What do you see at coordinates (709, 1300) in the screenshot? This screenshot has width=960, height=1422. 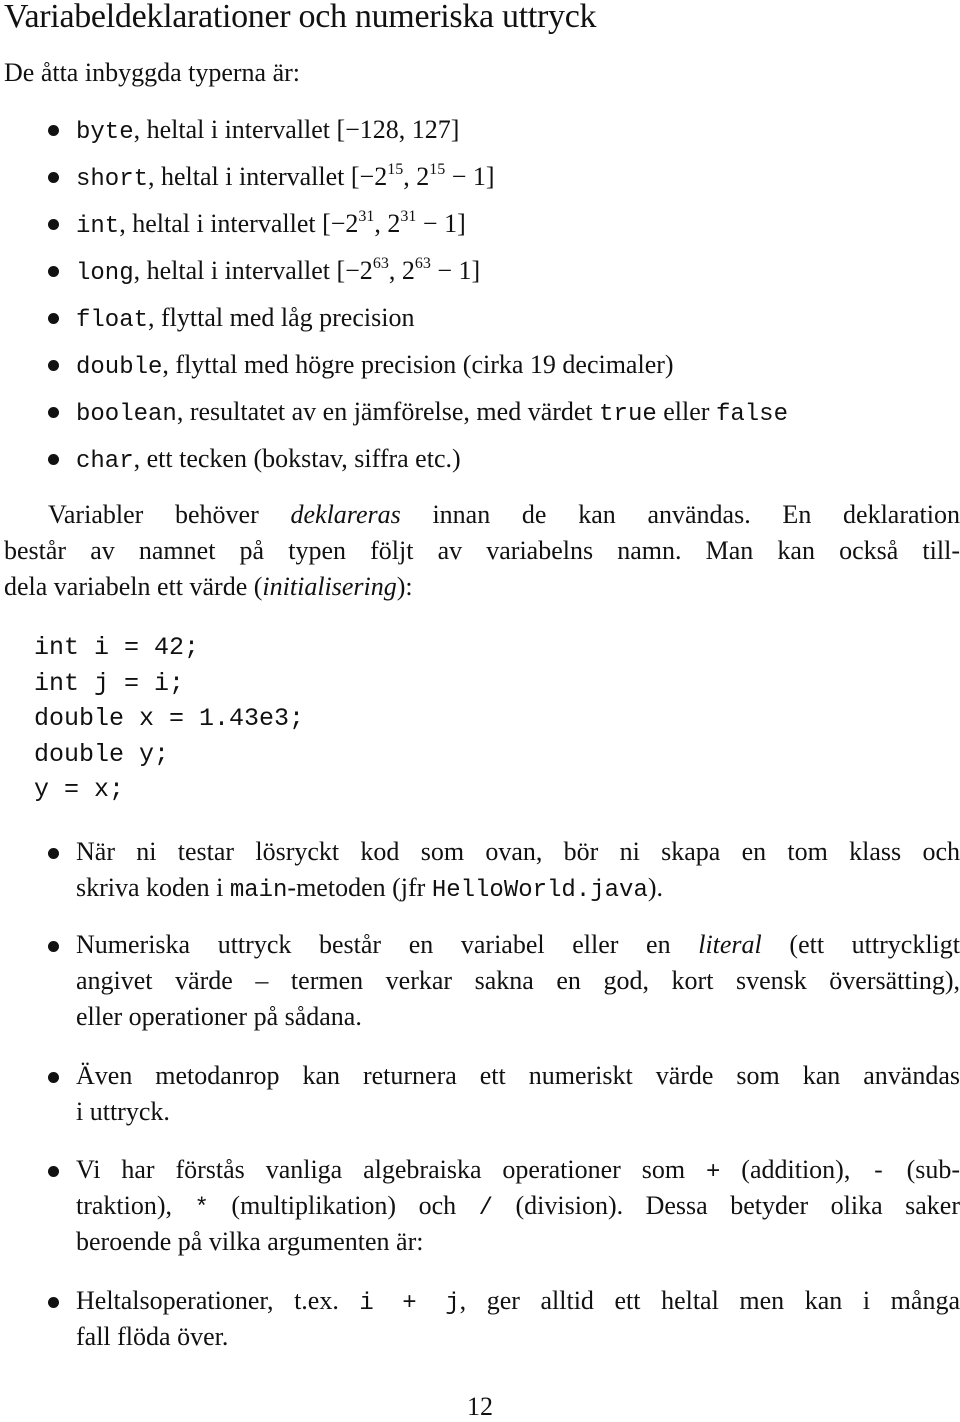 I see `text: , ger alltid ett heltal men kan i många` at bounding box center [709, 1300].